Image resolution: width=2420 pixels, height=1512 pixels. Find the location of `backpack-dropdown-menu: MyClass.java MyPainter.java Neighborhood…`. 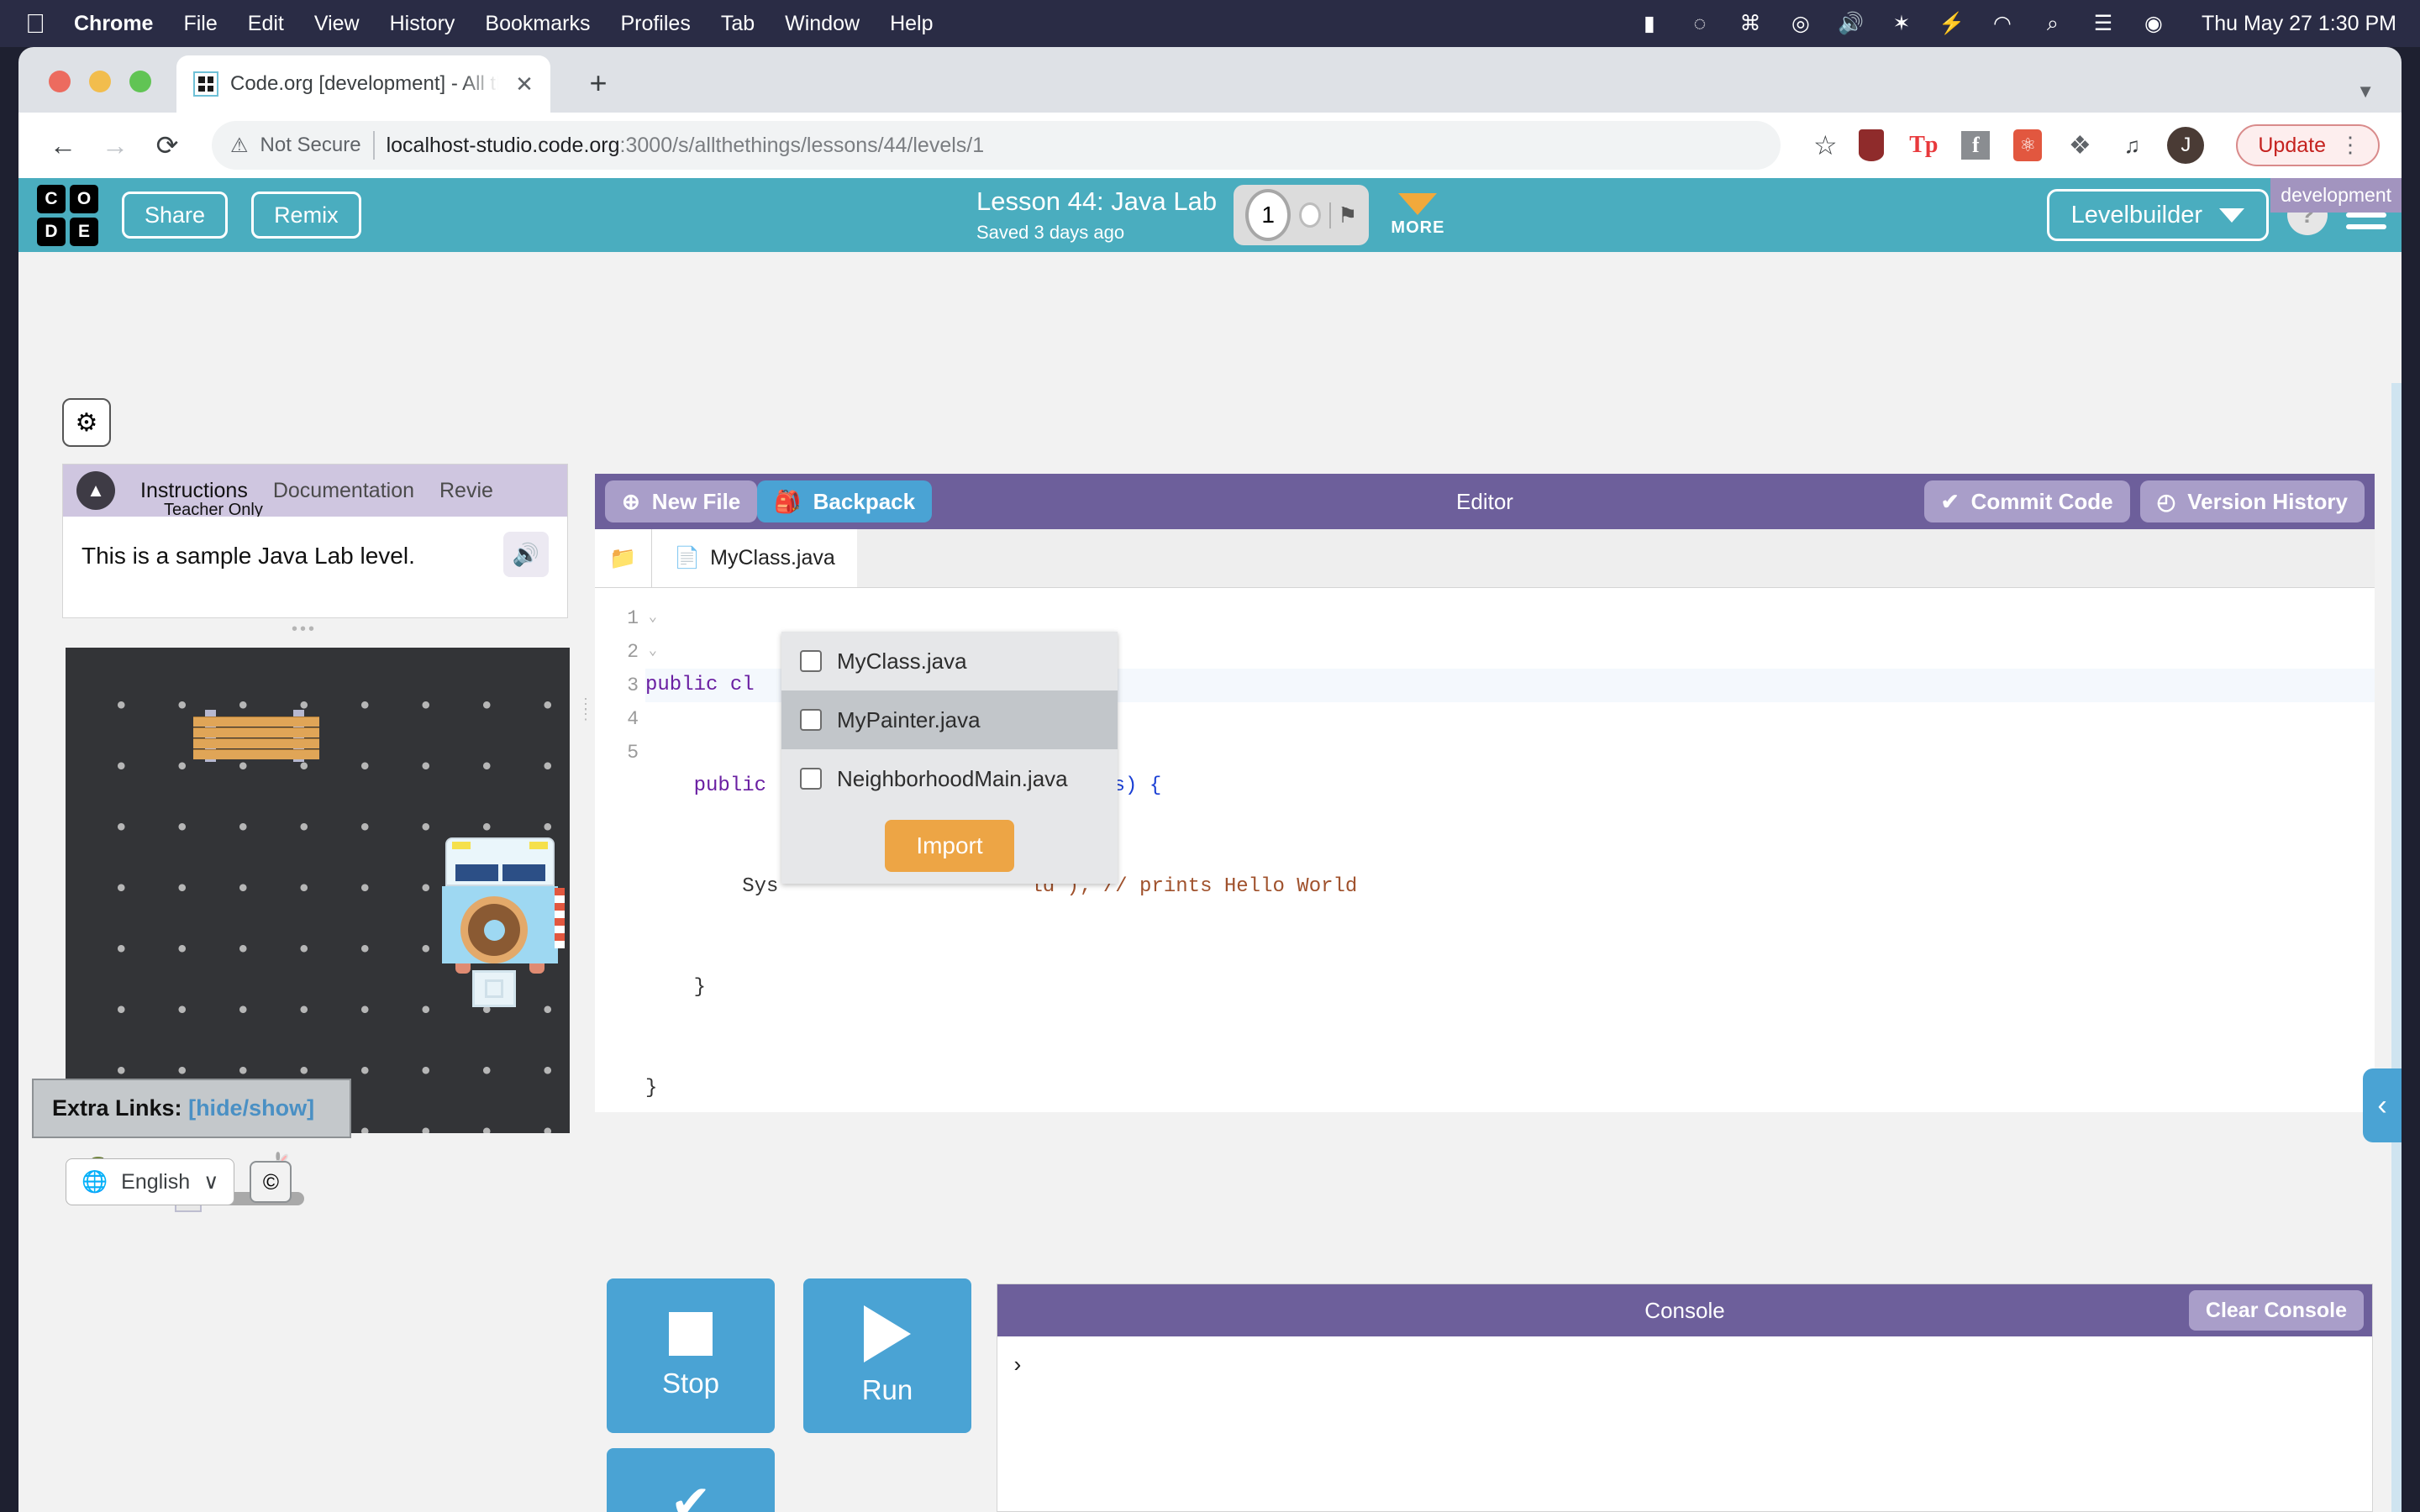

backpack-dropdown-menu: MyClass.java MyPainter.java Neighborhood… is located at coordinates (950, 758).